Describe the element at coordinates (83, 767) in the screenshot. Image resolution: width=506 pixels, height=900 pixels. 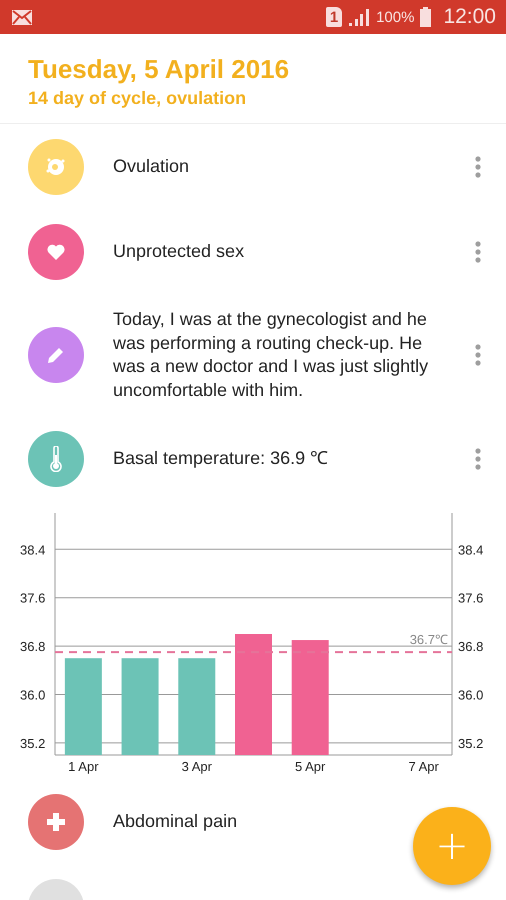
I see `x-tick-label: 1 Apr` at that location.